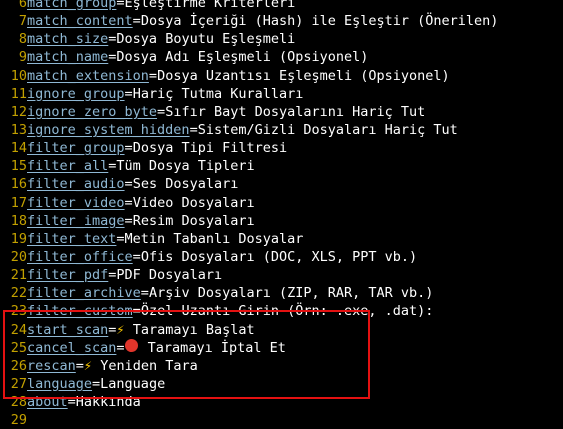 The height and width of the screenshot is (429, 563). Describe the element at coordinates (80, 311) in the screenshot. I see `config-key: filter_custom` at that location.